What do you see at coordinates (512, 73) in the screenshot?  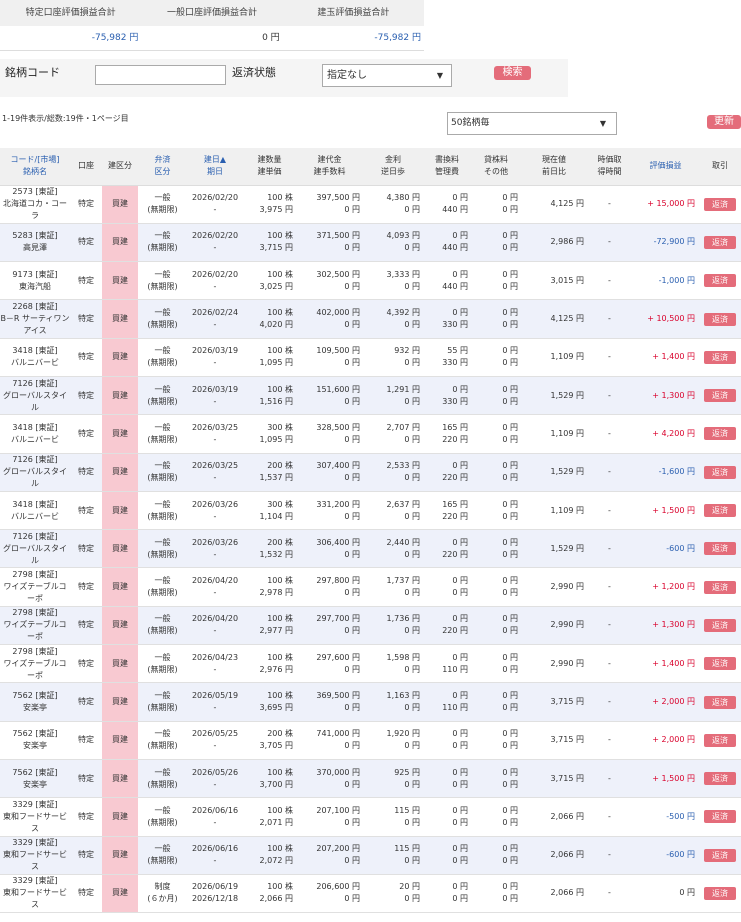 I see `search-button: 検索` at bounding box center [512, 73].